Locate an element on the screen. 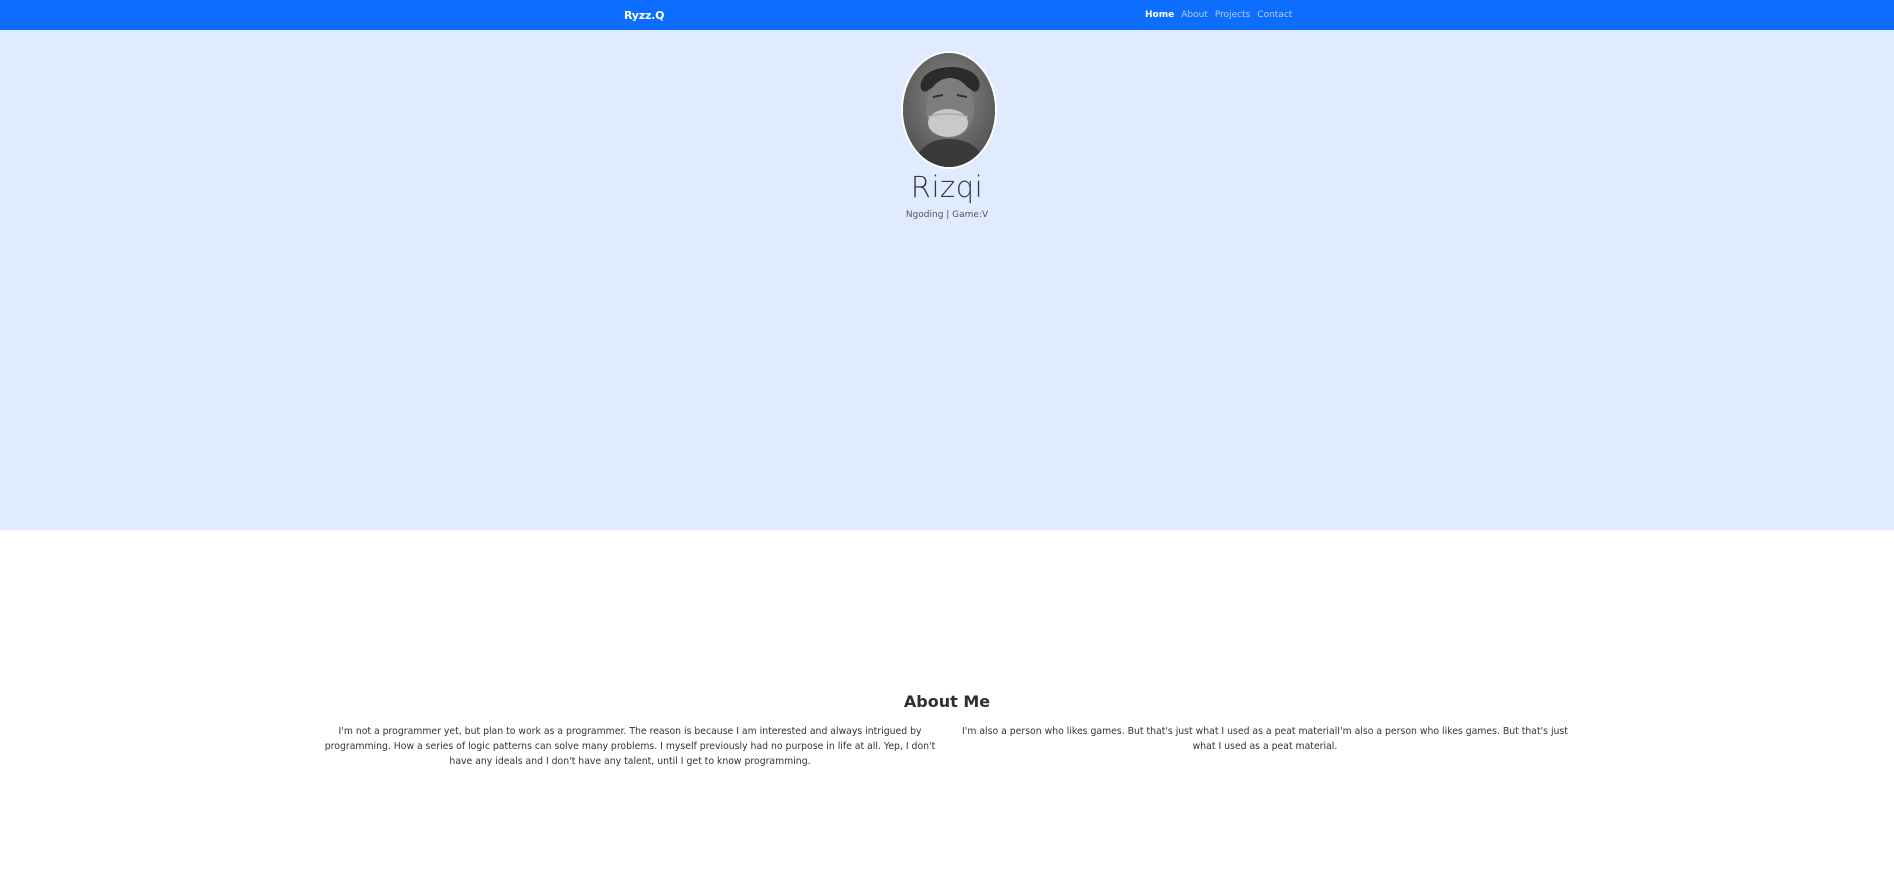 Image resolution: width=1894 pixels, height=890 pixels. brand-link: Ryzz.Q is located at coordinates (644, 15).